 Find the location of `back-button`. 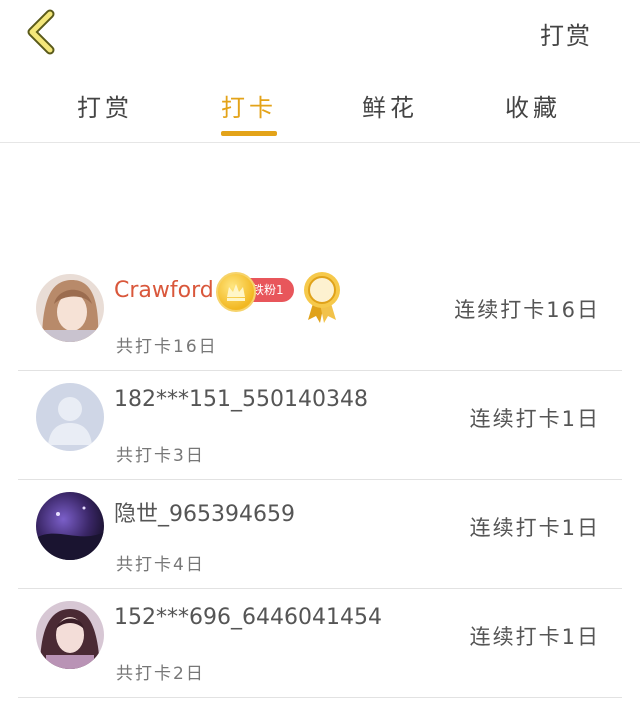

back-button is located at coordinates (42, 32).